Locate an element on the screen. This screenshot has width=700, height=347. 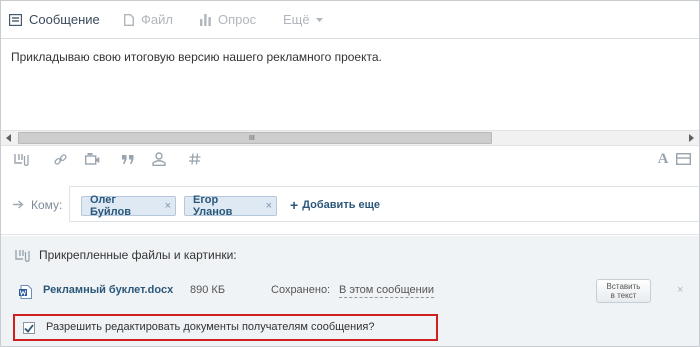
editor-toolbar: A is located at coordinates (350, 160).